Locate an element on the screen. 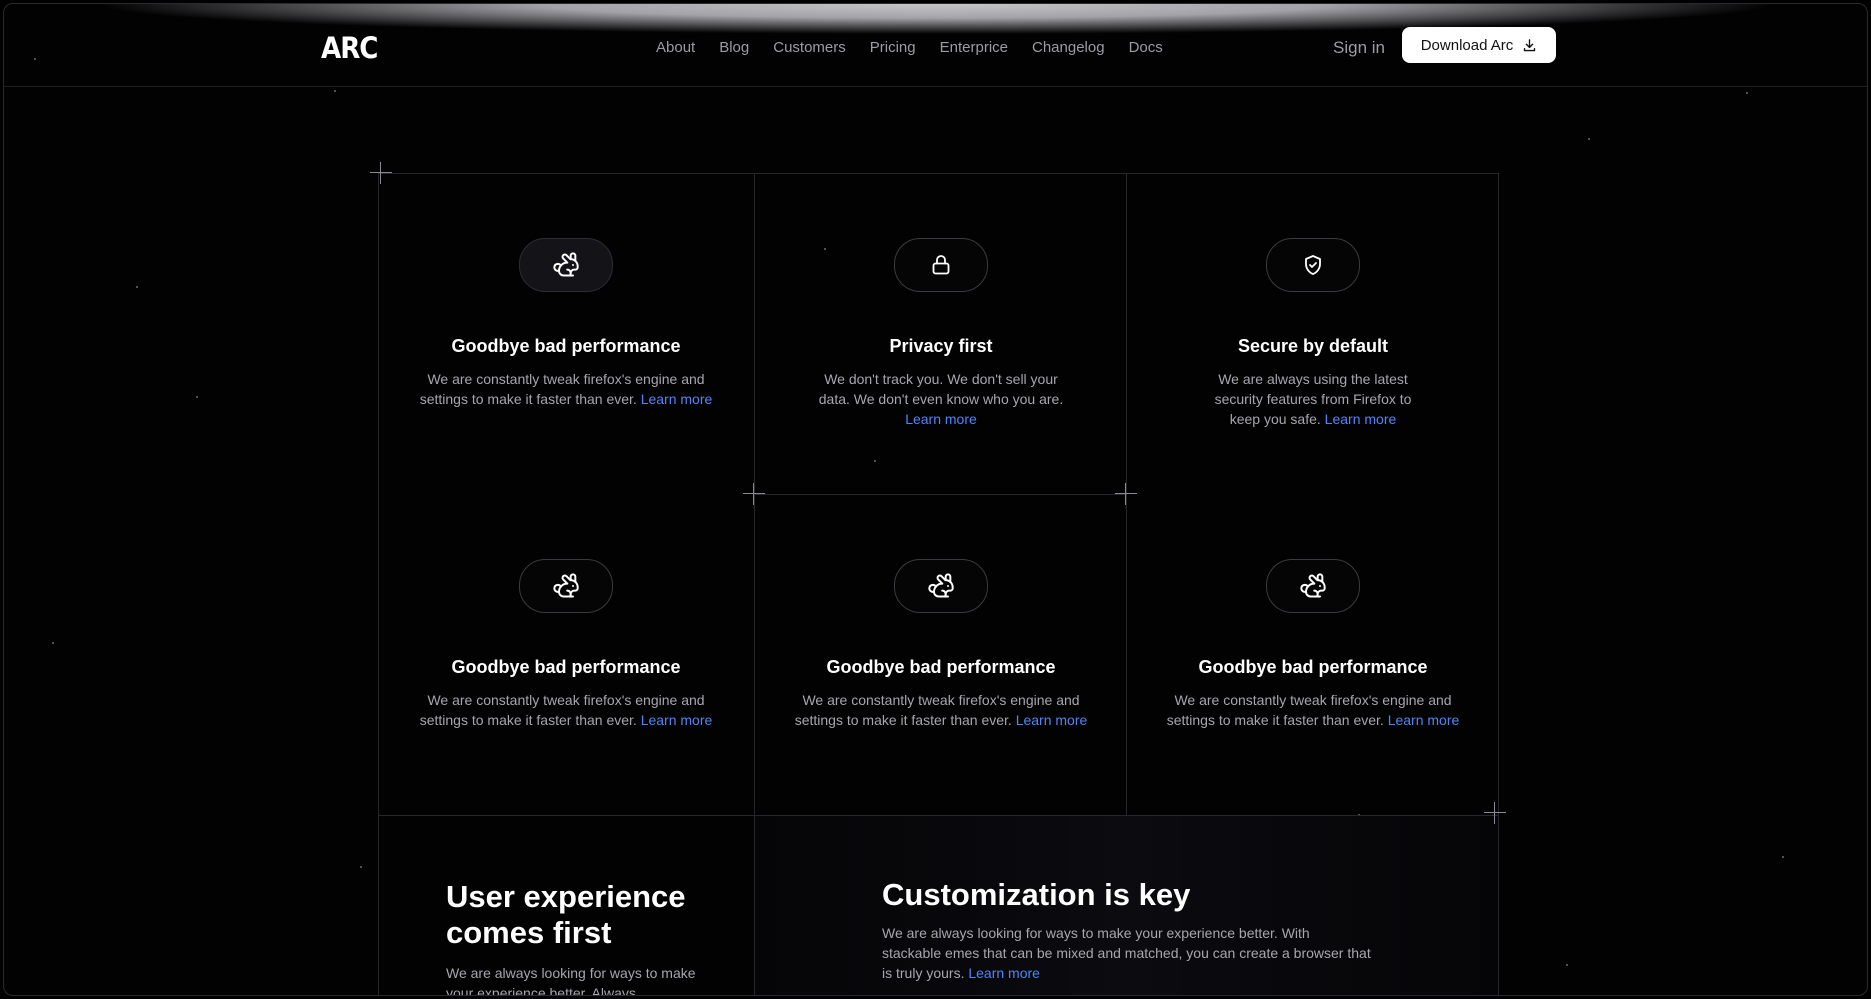  download-arc-button: Download Arc is located at coordinates (1479, 45).